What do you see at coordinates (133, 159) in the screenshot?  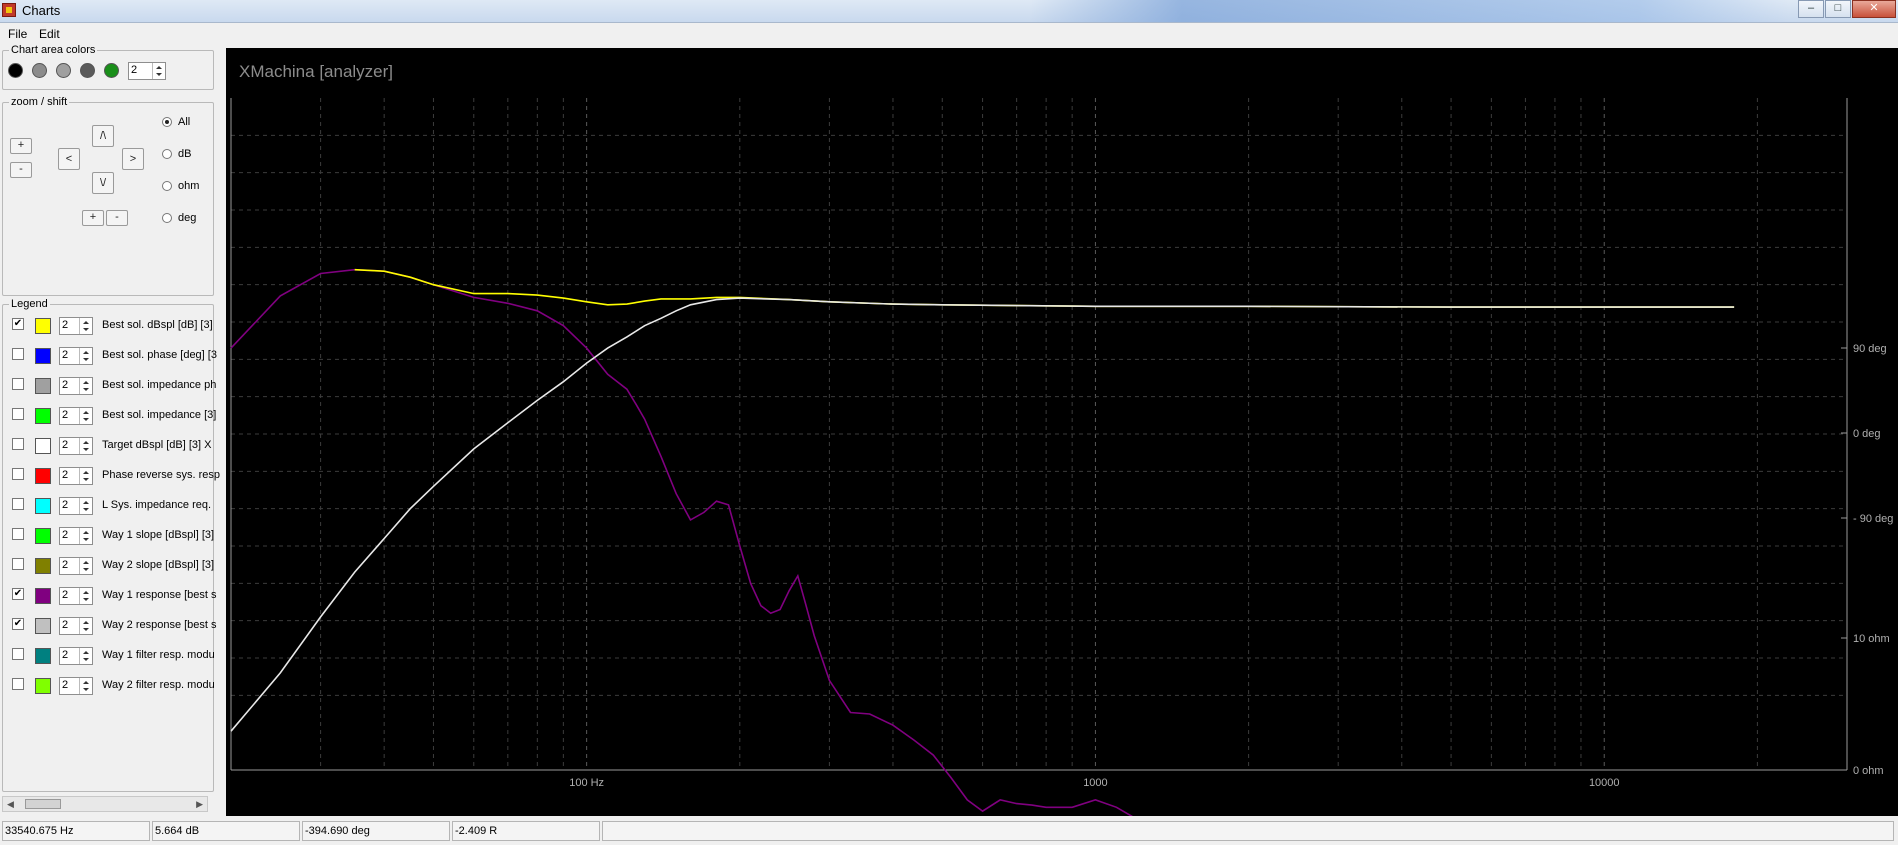 I see `shift-right-button: >` at bounding box center [133, 159].